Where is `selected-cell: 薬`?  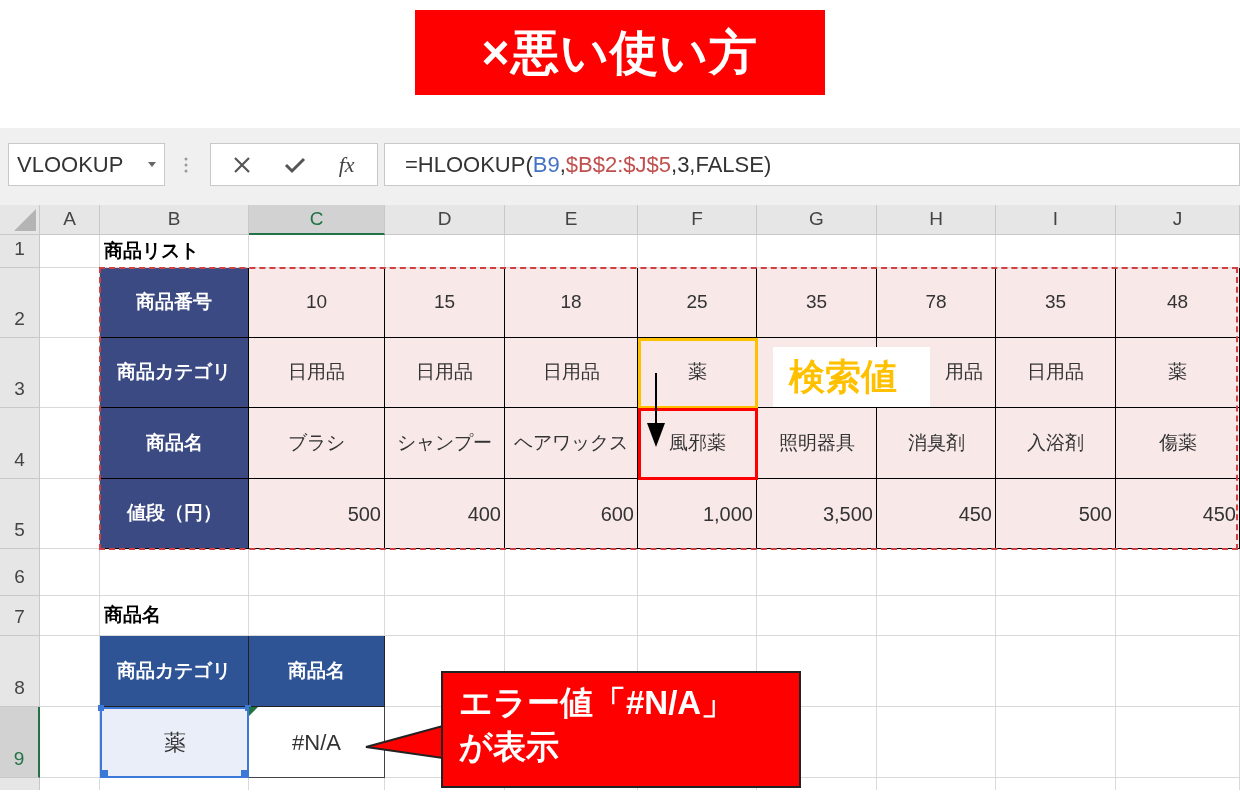 selected-cell: 薬 is located at coordinates (174, 742).